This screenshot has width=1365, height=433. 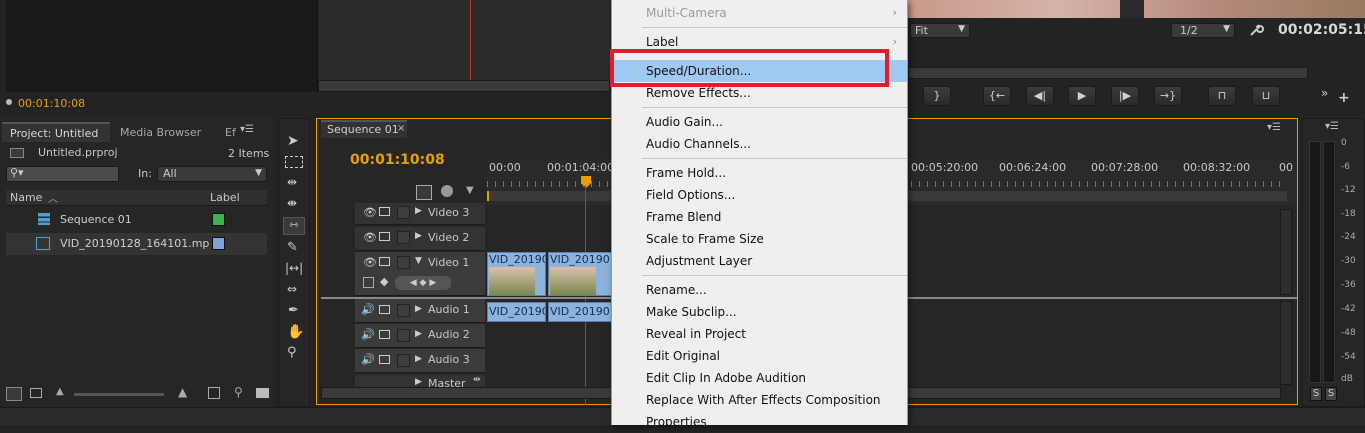 What do you see at coordinates (293, 310) in the screenshot?
I see `pen-tool-icon: ✒` at bounding box center [293, 310].